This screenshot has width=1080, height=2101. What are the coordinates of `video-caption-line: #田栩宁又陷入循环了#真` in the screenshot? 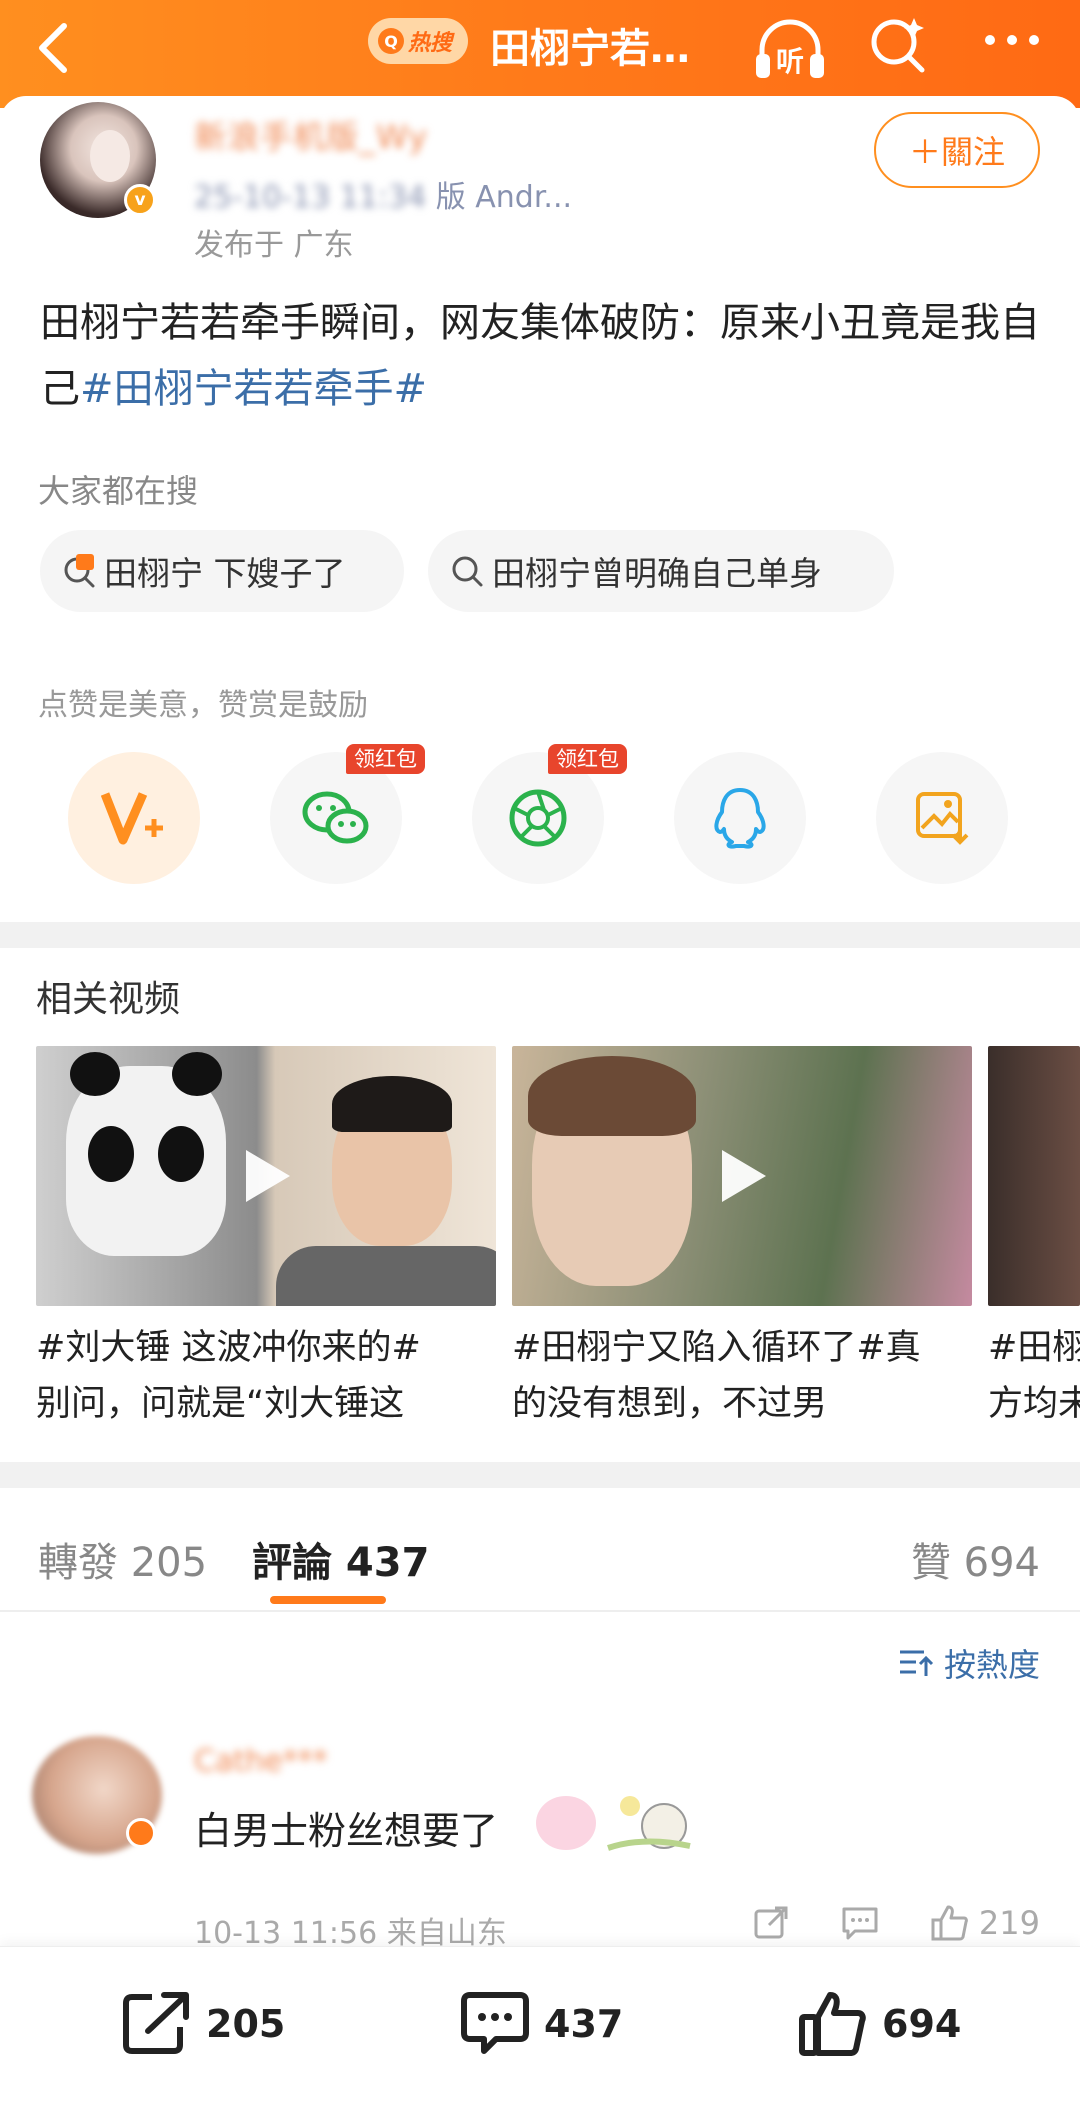 It's located at (716, 1348).